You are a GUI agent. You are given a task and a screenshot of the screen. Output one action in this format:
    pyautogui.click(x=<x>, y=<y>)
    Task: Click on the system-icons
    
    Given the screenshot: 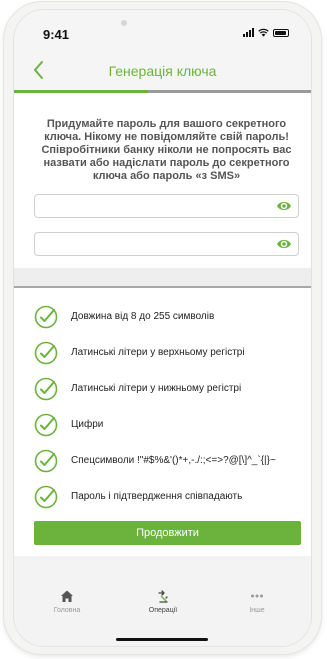 What is the action you would take?
    pyautogui.click(x=266, y=32)
    